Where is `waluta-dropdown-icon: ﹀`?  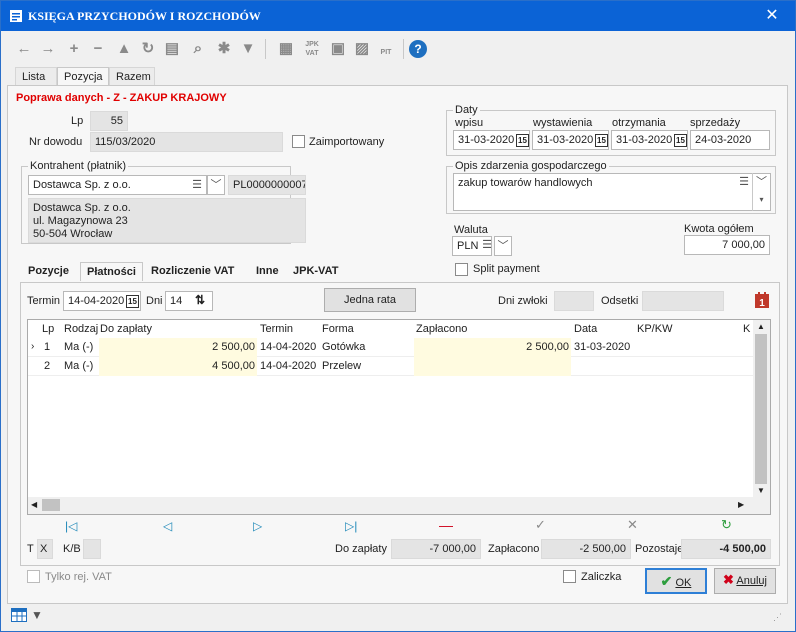 waluta-dropdown-icon: ﹀ is located at coordinates (503, 246).